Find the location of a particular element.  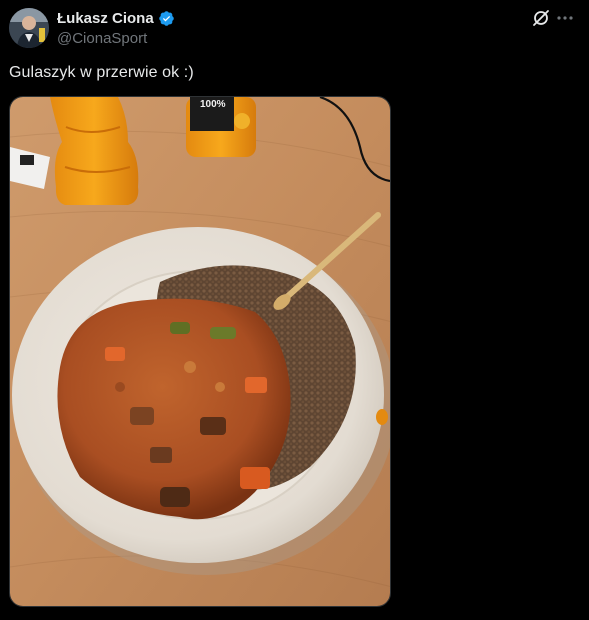

juice-bottle-right: 100% is located at coordinates (221, 127).